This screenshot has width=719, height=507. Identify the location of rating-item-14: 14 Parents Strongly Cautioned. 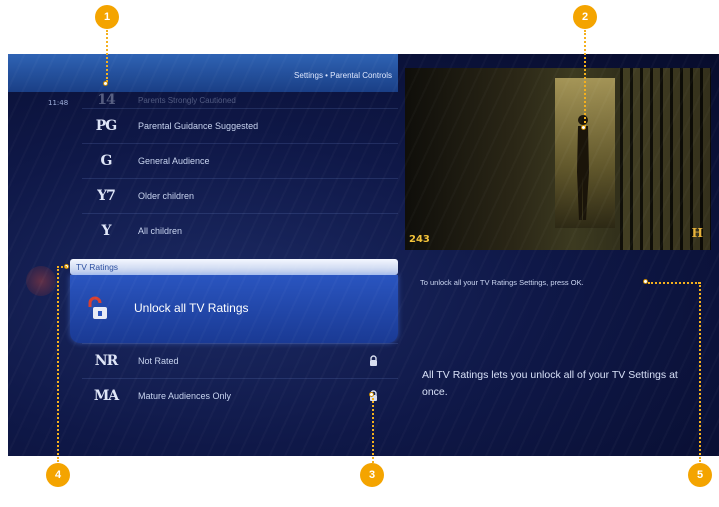
(240, 100).